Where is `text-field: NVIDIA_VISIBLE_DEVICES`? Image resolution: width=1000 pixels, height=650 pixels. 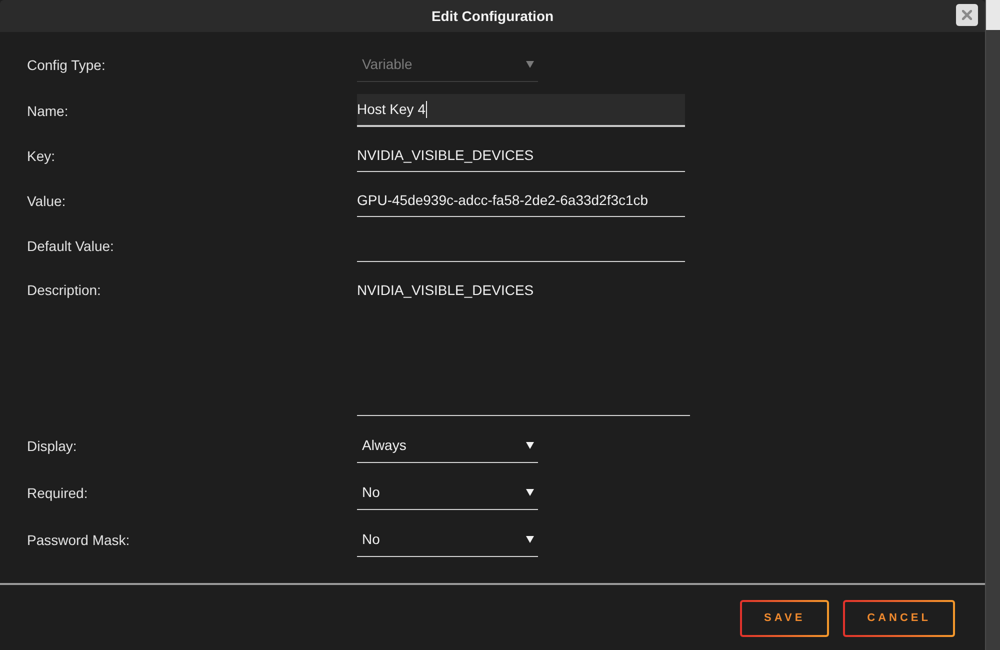 text-field: NVIDIA_VISIBLE_DEVICES is located at coordinates (521, 155).